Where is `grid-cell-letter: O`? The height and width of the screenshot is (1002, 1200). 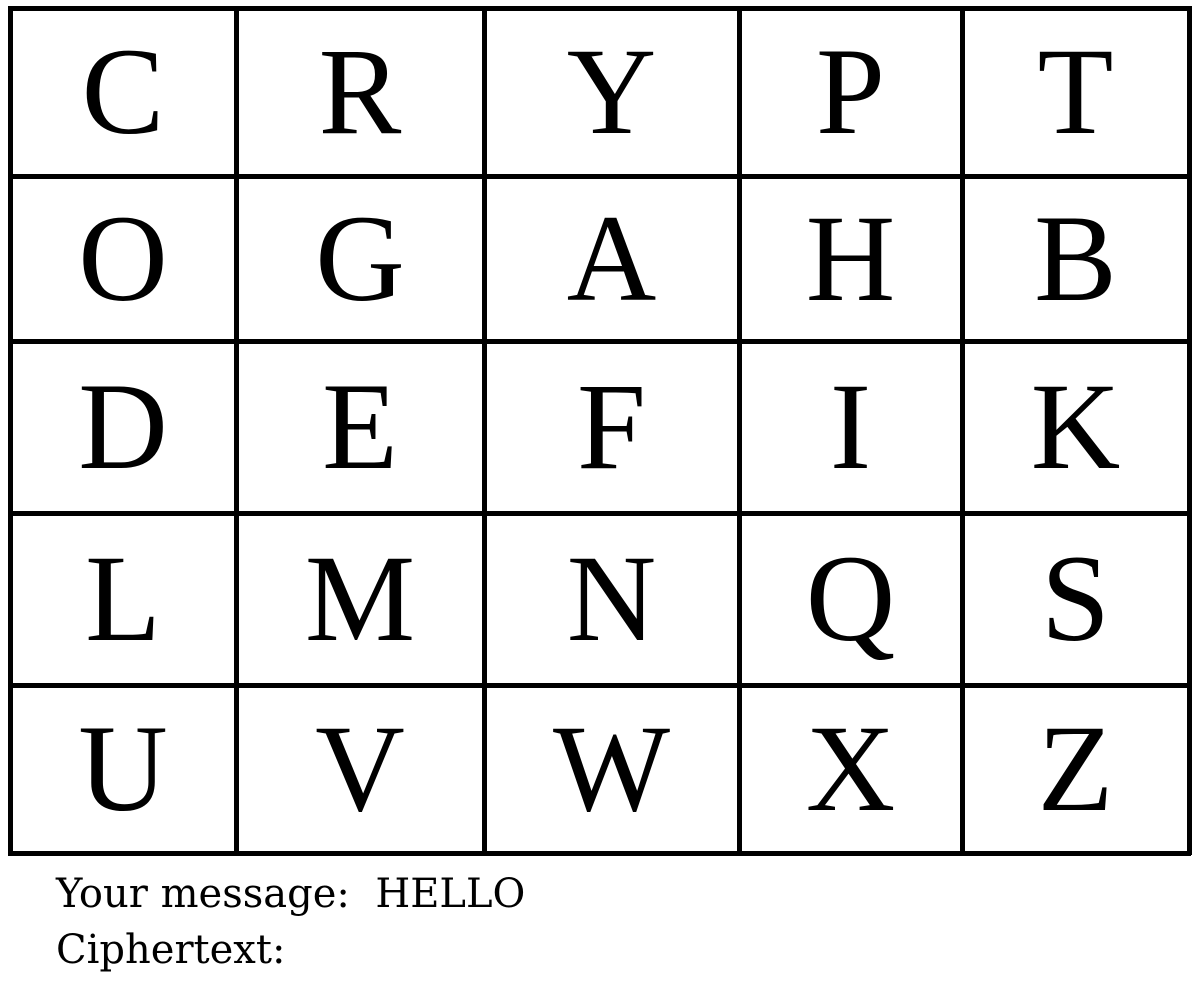 grid-cell-letter: O is located at coordinates (123, 258).